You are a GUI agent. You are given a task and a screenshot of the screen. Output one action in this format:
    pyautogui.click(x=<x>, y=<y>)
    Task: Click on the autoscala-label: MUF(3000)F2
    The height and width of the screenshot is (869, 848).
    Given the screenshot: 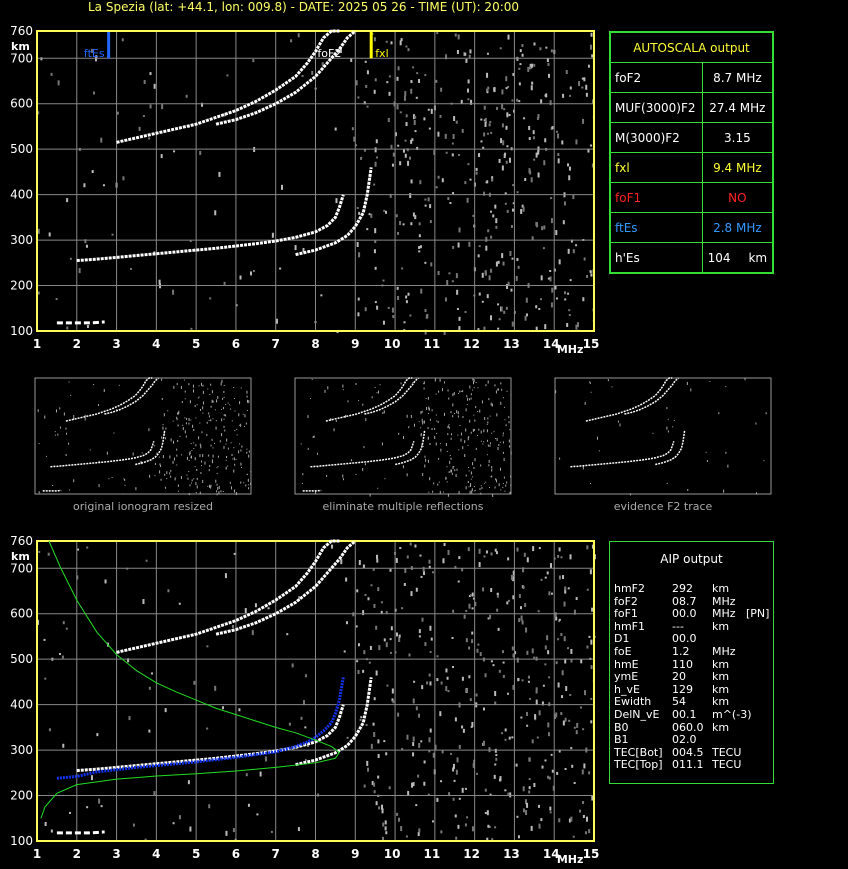 What is the action you would take?
    pyautogui.click(x=656, y=107)
    